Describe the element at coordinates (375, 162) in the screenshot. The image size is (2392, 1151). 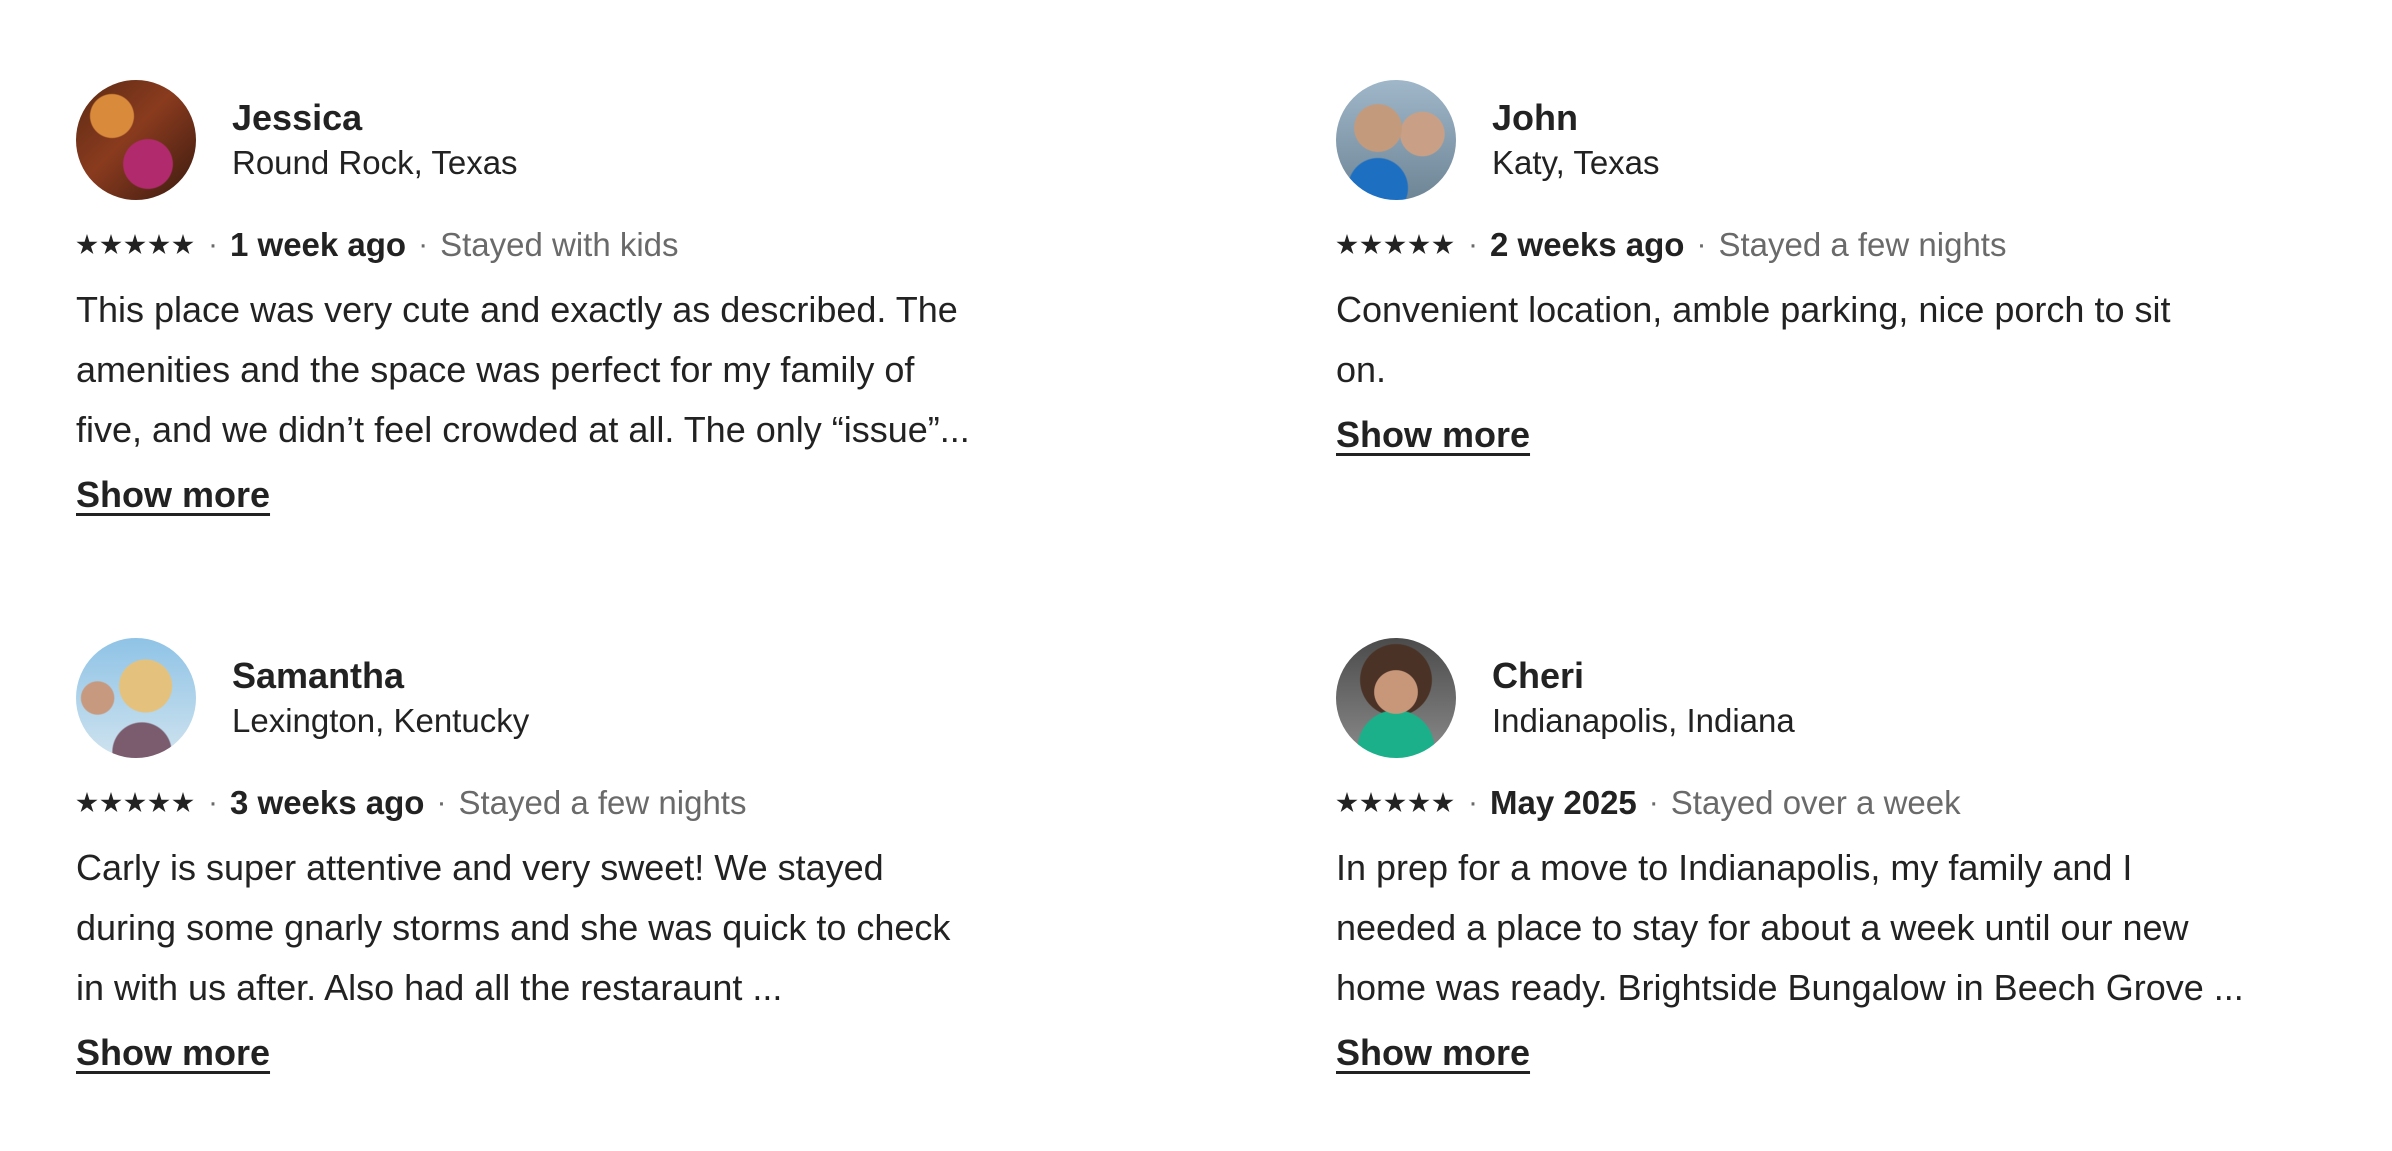
I see `reviewer-location: Round Rock, Texas` at that location.